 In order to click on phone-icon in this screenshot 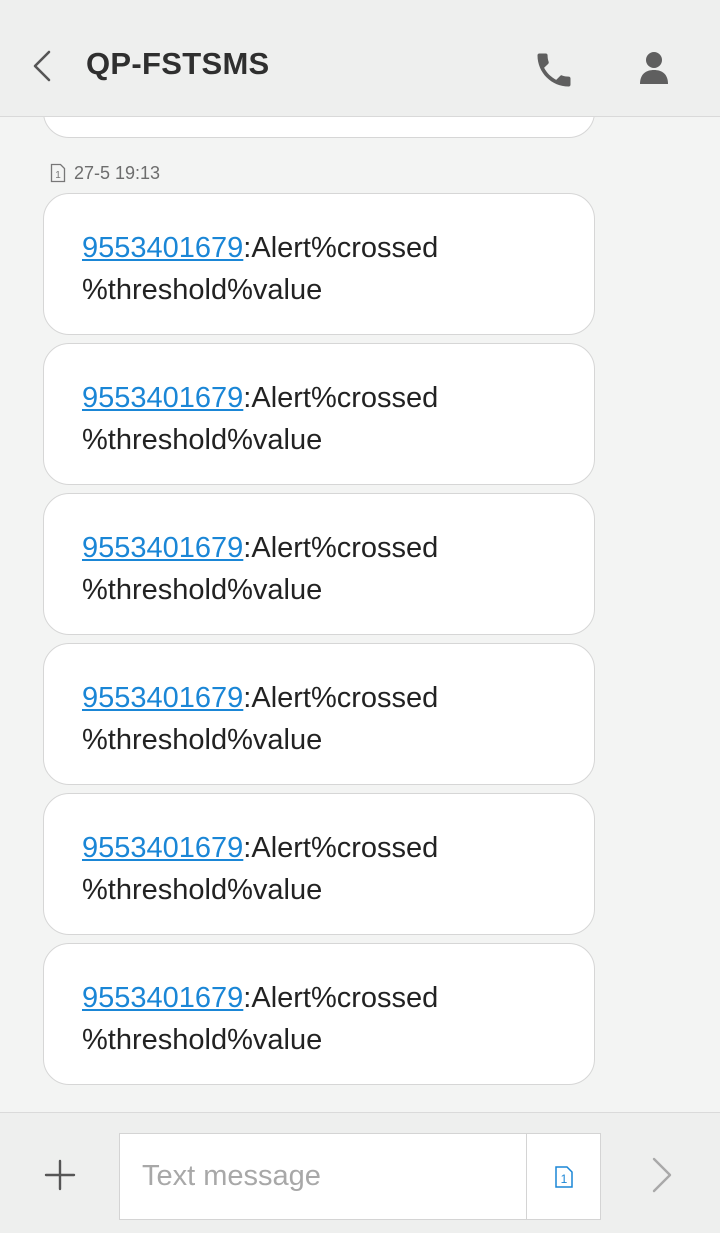, I will do `click(554, 70)`.